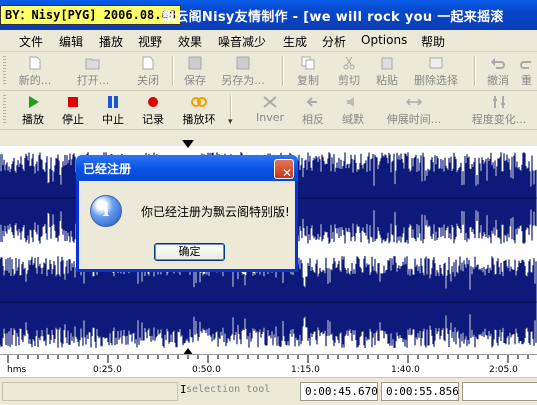  I want to click on new-file-icon, so click(35, 63).